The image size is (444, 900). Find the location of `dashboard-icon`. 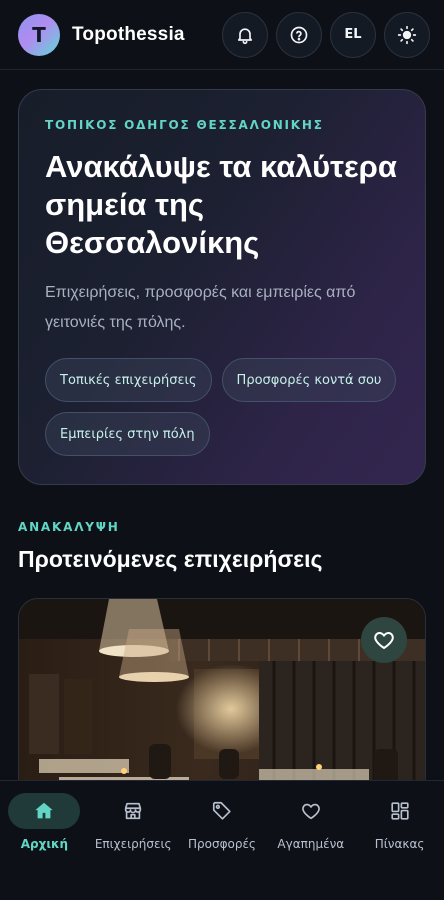

dashboard-icon is located at coordinates (399, 811).